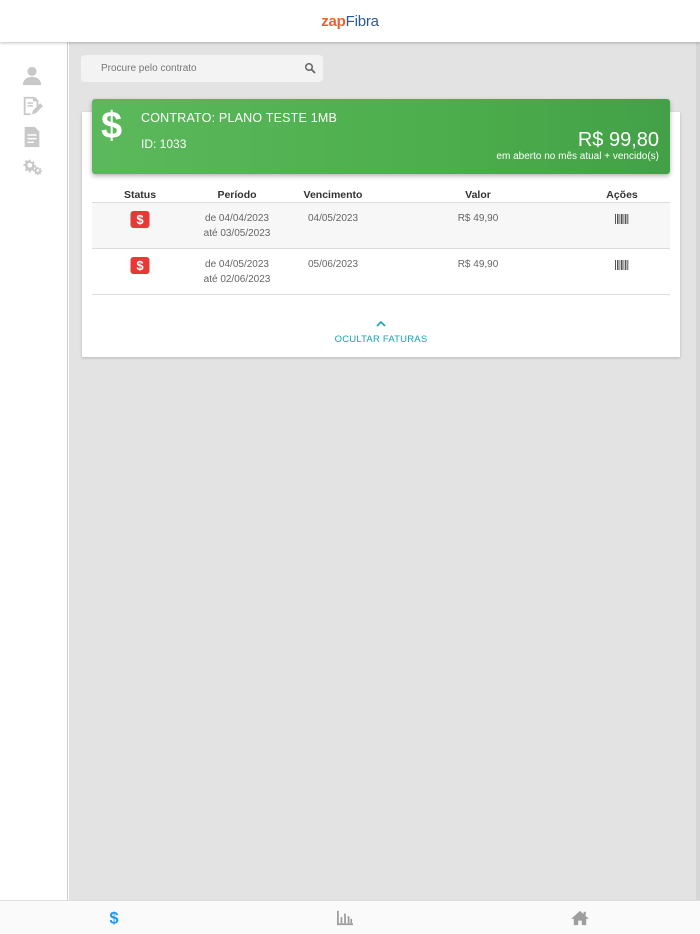  Describe the element at coordinates (478, 195) in the screenshot. I see `header-value: Valor` at that location.